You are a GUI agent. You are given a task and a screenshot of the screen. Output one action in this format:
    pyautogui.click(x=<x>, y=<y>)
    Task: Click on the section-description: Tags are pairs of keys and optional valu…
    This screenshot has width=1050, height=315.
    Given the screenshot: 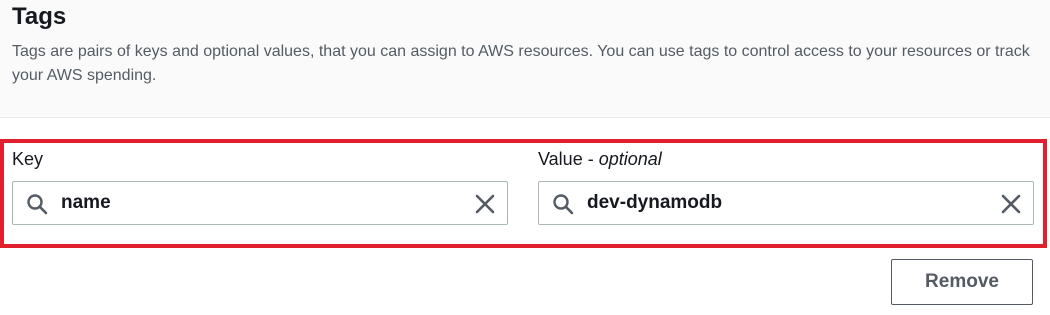 What is the action you would take?
    pyautogui.click(x=521, y=63)
    